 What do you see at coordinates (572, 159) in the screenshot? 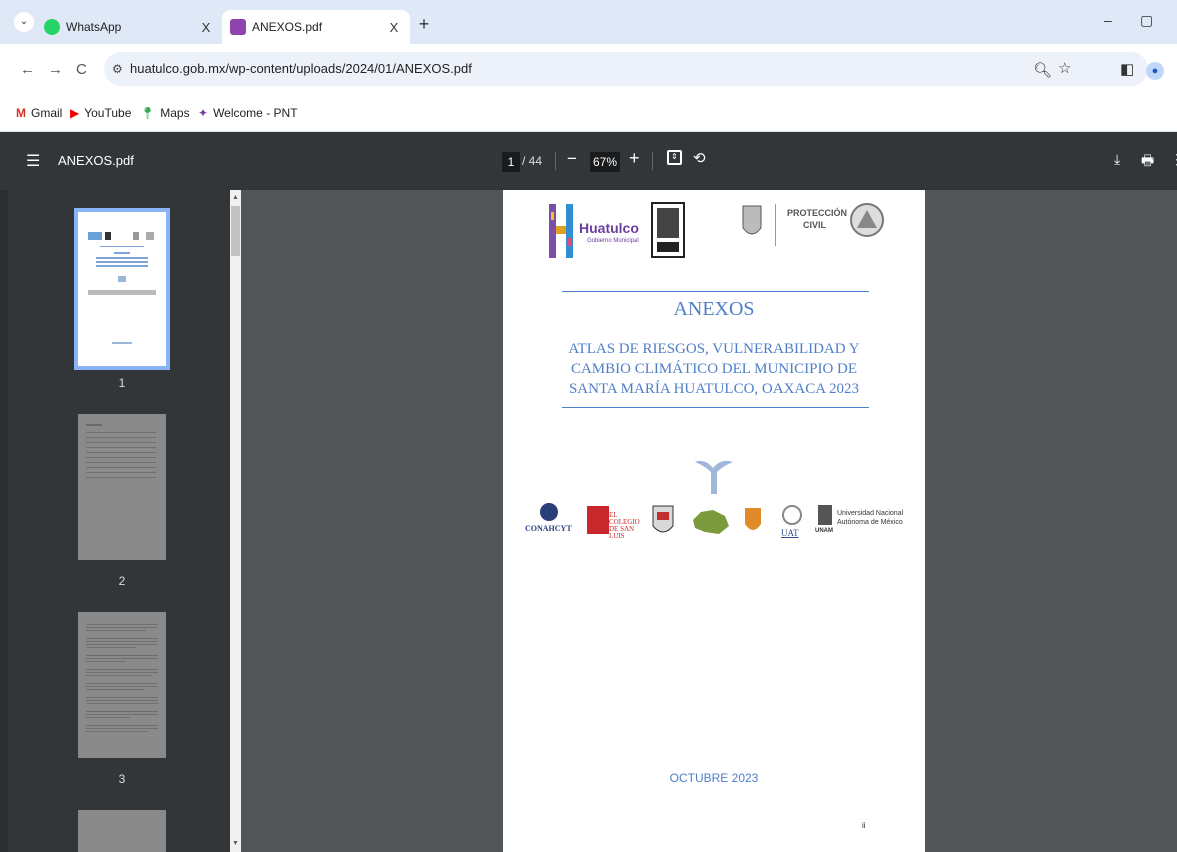
I see `zoom-out-button: −` at bounding box center [572, 159].